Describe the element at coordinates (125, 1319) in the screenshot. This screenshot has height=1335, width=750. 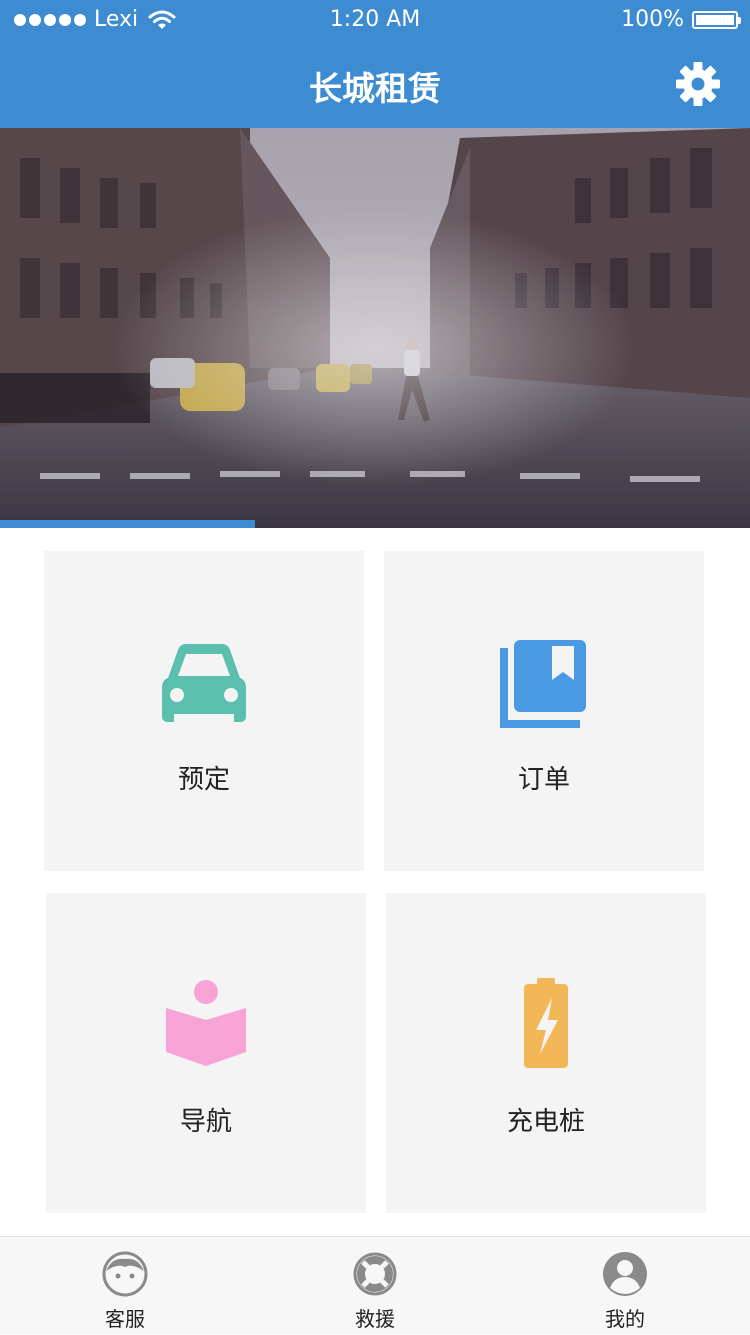
I see `tab-label: 客服` at that location.